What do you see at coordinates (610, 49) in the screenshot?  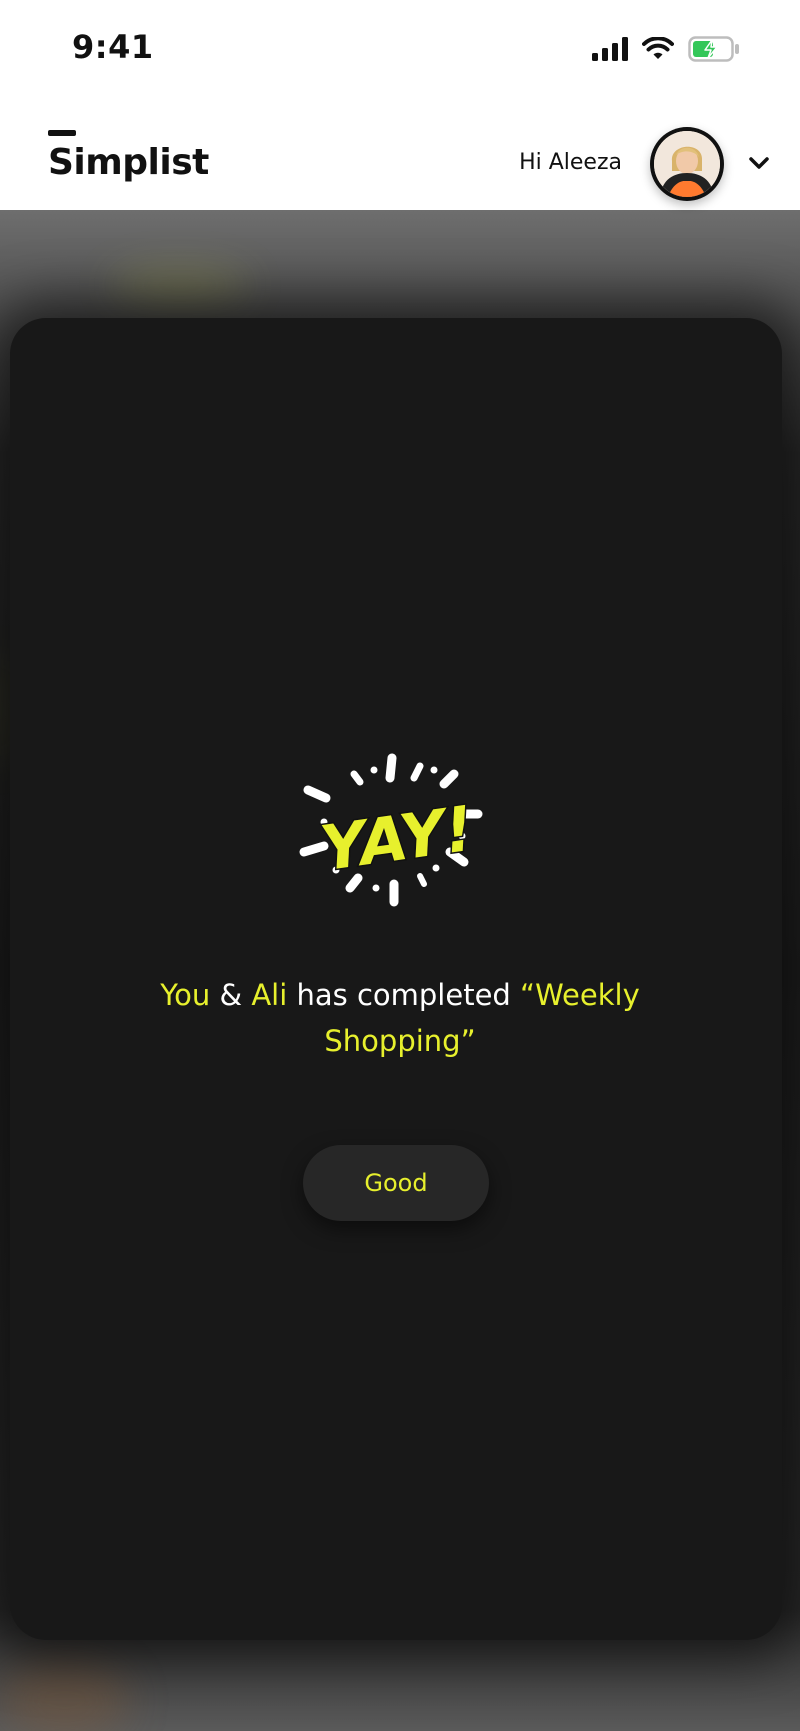 I see `cellular-signal-icon` at bounding box center [610, 49].